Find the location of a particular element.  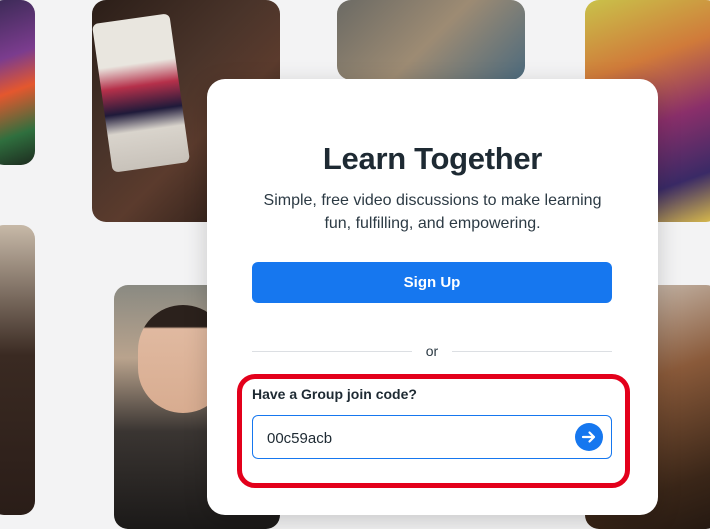

join-code-input is located at coordinates (417, 438).